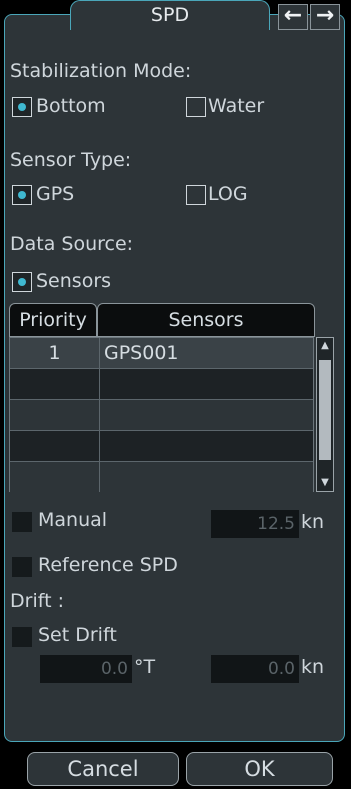 This screenshot has width=351, height=789. What do you see at coordinates (325, 483) in the screenshot?
I see `scroll-down-icon: ▼` at bounding box center [325, 483].